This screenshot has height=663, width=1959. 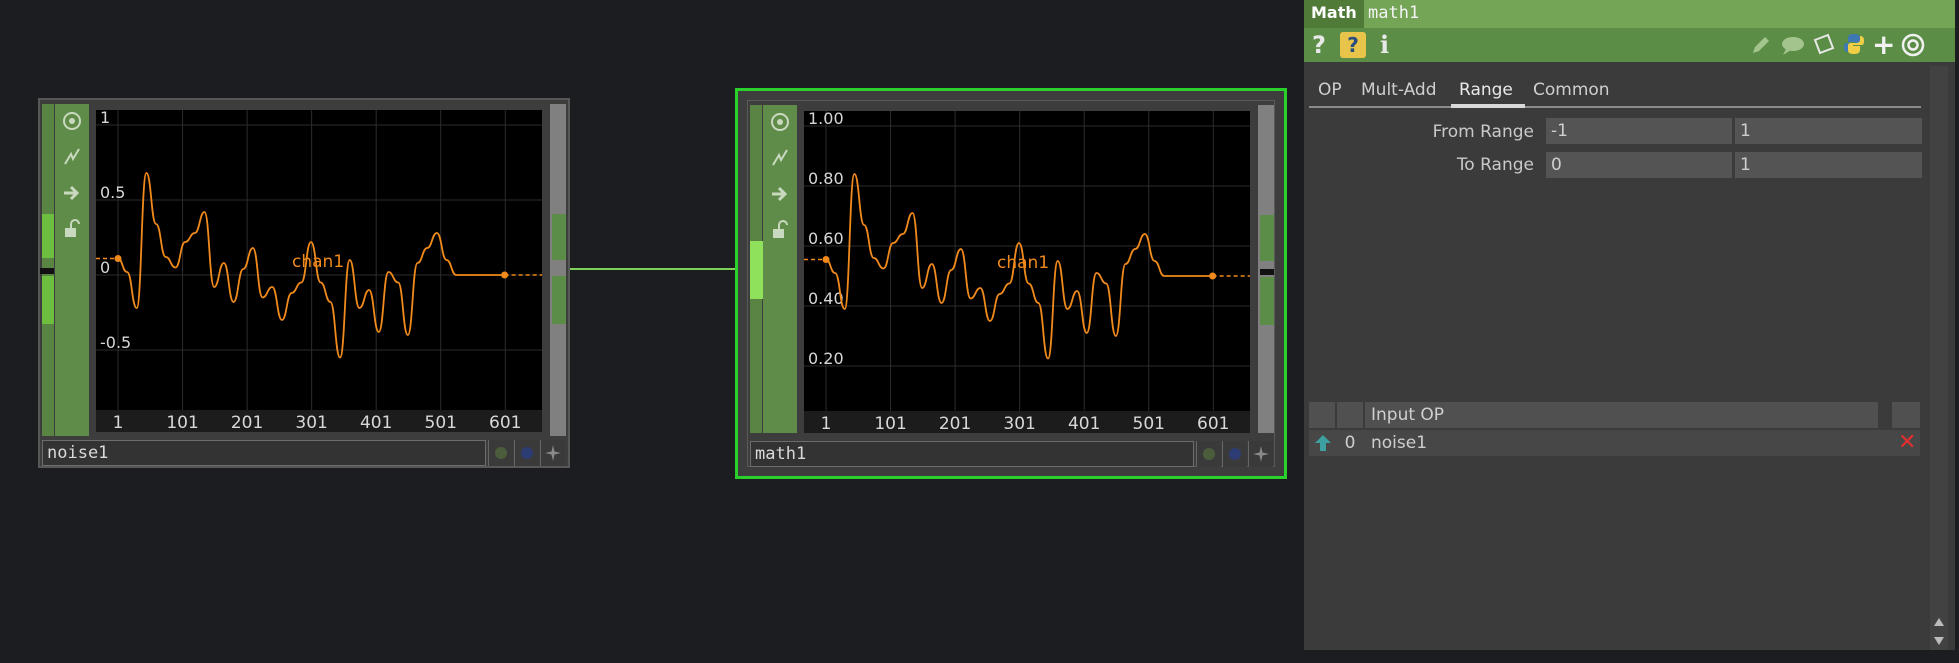 I want to click on output-marker, so click(x=1267, y=272).